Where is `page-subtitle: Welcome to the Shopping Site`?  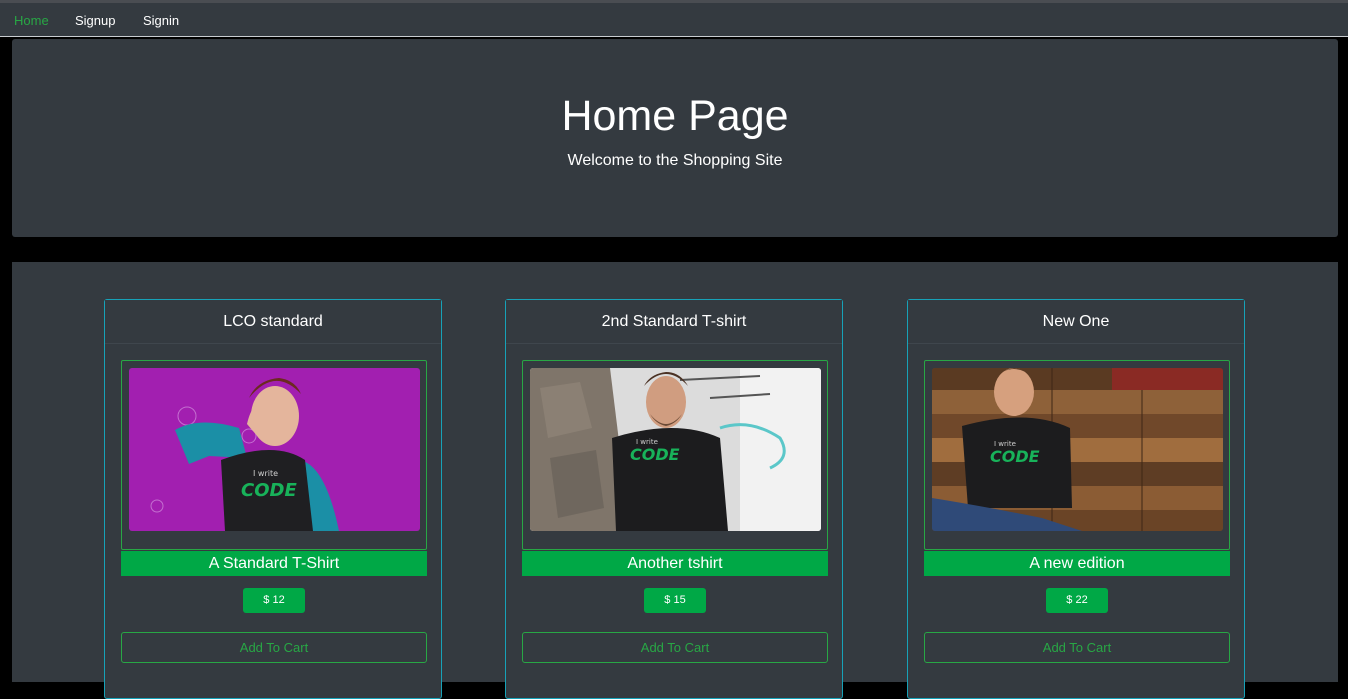
page-subtitle: Welcome to the Shopping Site is located at coordinates (675, 160).